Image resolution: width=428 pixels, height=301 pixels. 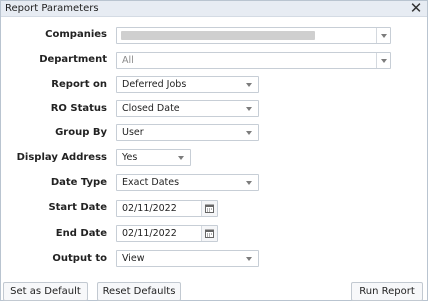 I want to click on start-date-value: 02/11/2022, so click(x=149, y=208).